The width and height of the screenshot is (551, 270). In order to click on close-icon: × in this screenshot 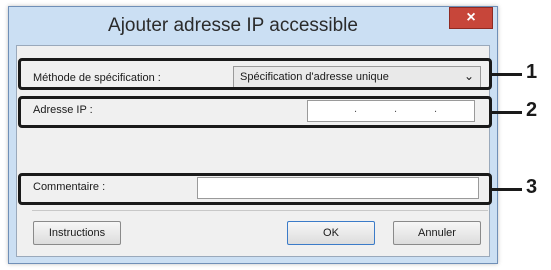, I will do `click(471, 17)`.